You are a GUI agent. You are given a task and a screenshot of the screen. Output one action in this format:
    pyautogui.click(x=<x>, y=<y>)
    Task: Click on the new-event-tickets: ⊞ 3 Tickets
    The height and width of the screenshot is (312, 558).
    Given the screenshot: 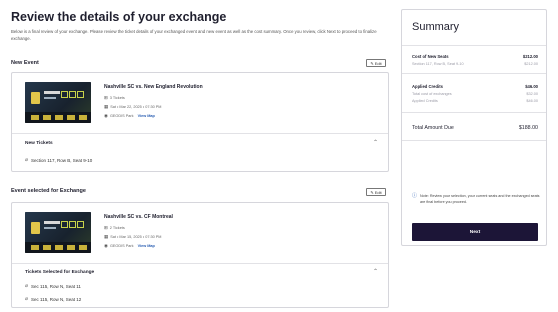 What is the action you would take?
    pyautogui.click(x=114, y=98)
    